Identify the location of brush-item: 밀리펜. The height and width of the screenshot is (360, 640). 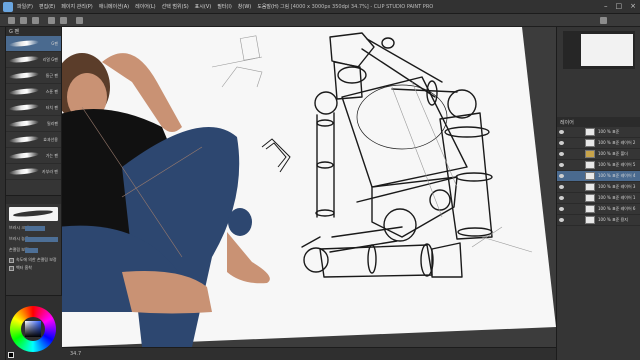
(33, 124).